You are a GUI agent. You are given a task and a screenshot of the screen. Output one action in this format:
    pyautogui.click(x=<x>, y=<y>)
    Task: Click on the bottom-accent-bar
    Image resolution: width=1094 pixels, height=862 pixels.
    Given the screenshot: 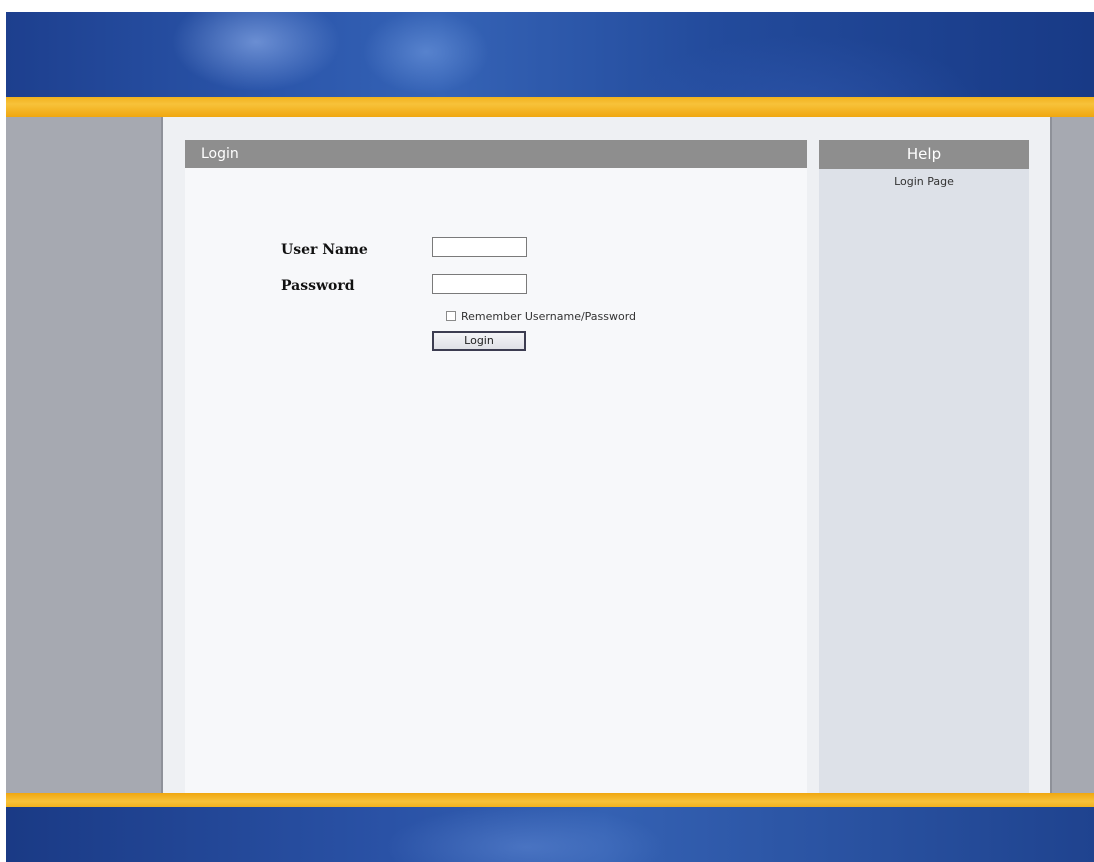 What is the action you would take?
    pyautogui.click(x=550, y=800)
    